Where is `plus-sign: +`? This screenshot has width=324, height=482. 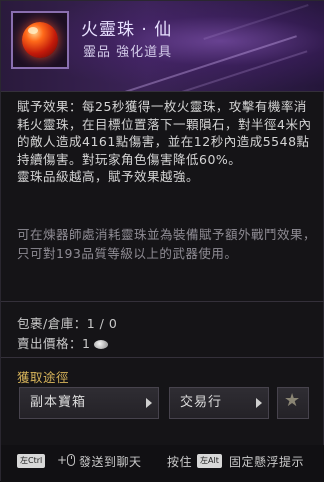 plus-sign: + is located at coordinates (62, 460).